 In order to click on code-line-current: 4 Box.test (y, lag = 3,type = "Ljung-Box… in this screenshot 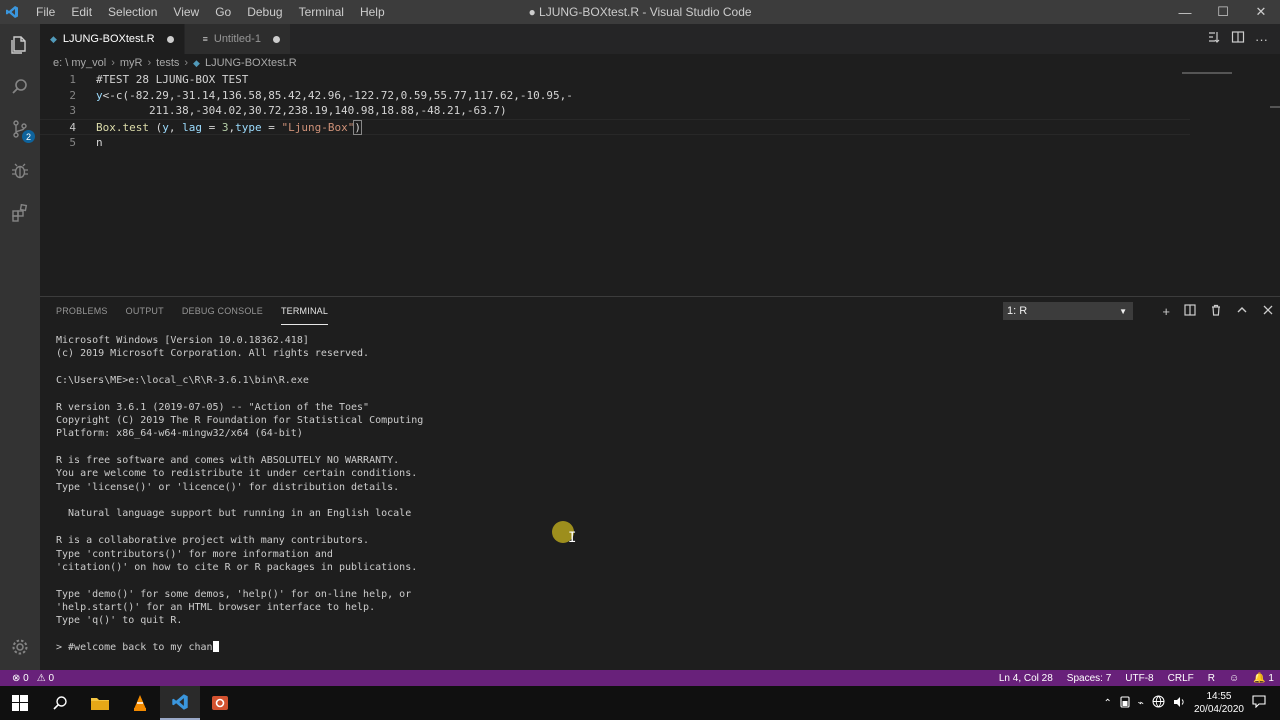, I will do `click(615, 127)`.